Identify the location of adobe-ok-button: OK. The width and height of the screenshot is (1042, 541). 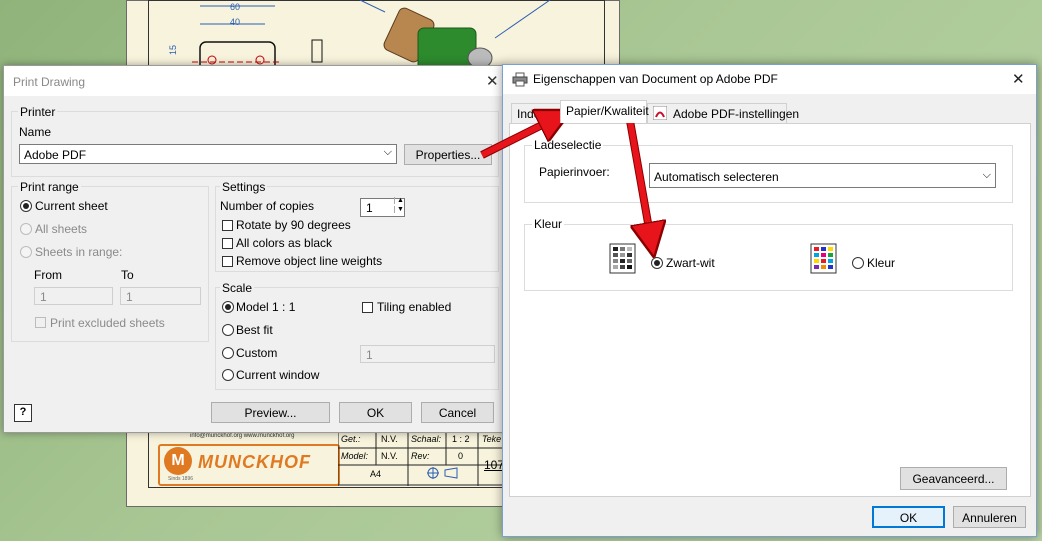
(908, 517).